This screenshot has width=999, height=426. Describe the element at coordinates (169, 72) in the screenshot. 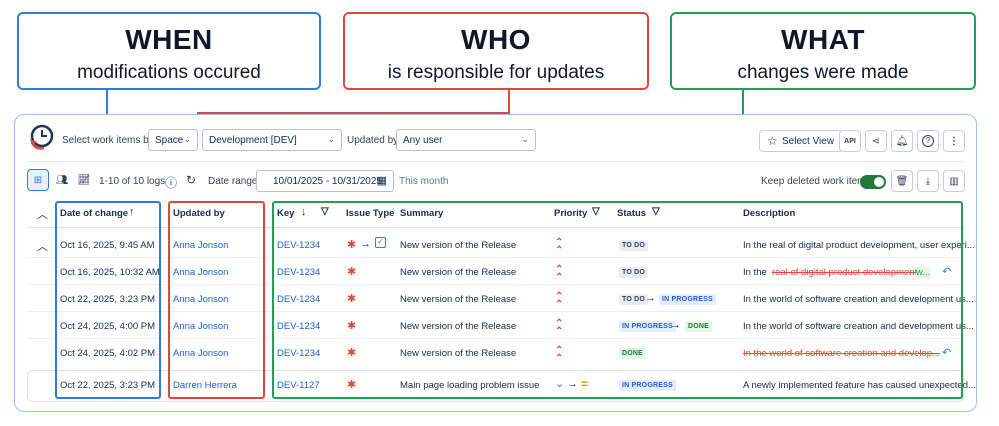

I see `callout-when-text: modifications occured` at that location.